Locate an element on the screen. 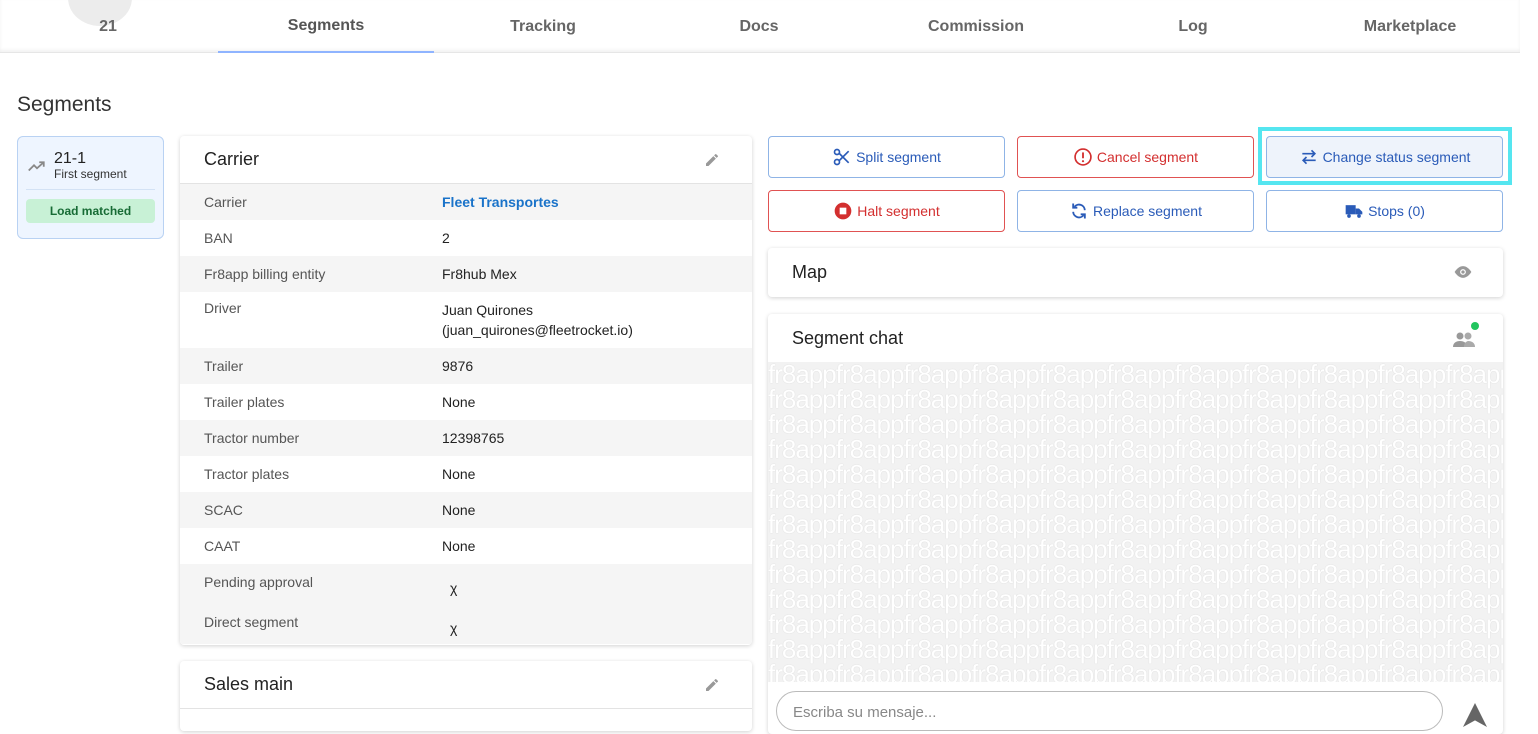  table-row: Direct segment χ is located at coordinates (466, 624).